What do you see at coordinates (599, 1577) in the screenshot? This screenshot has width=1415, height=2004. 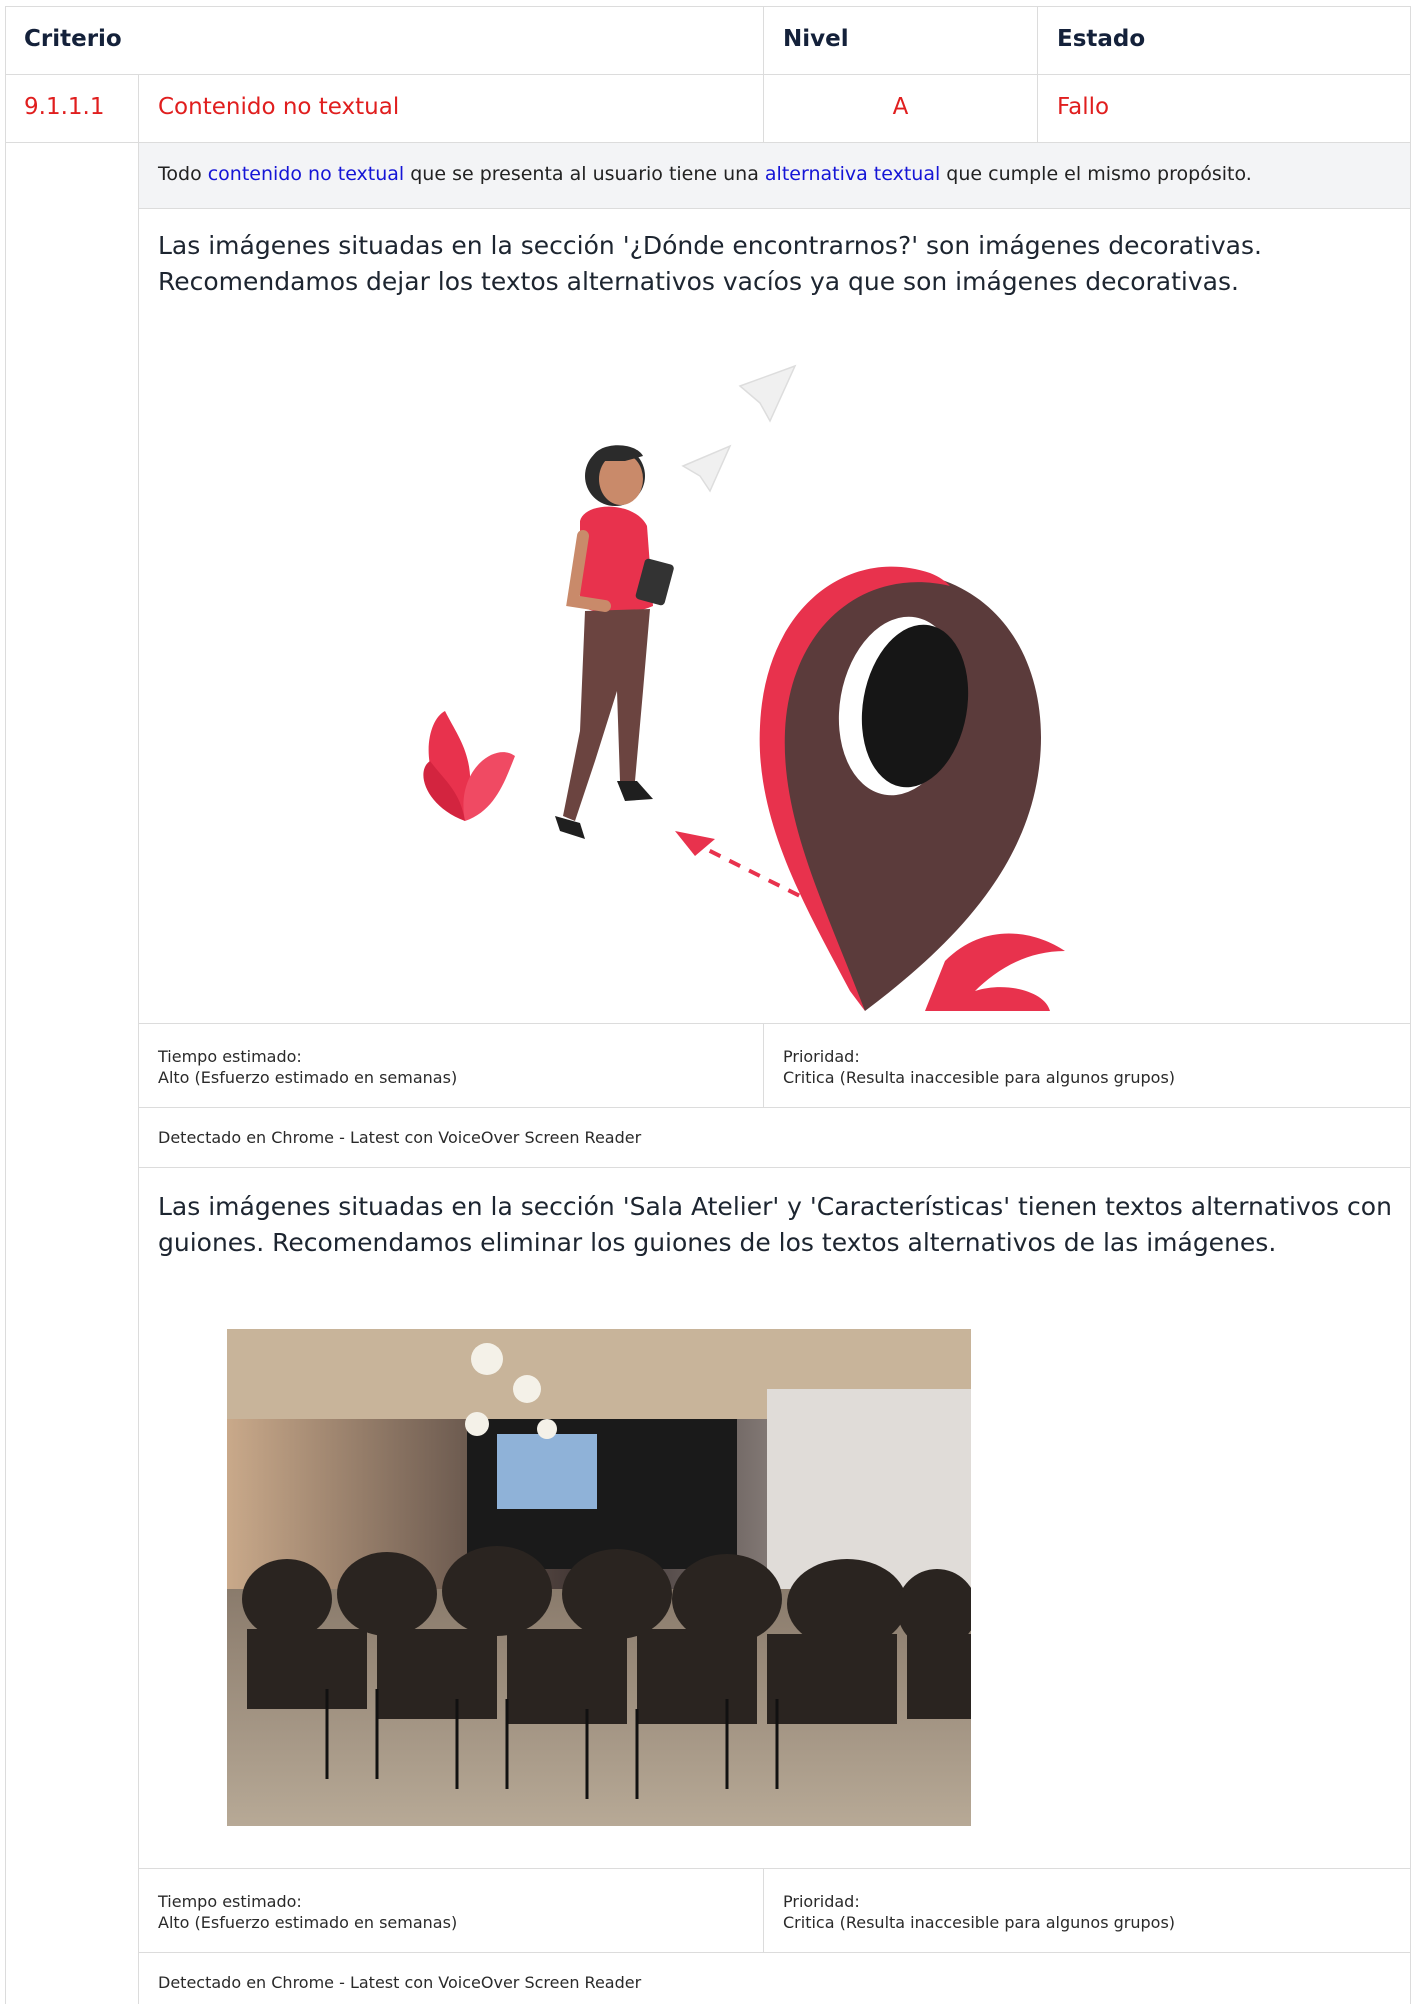 I see `event-room-photo` at bounding box center [599, 1577].